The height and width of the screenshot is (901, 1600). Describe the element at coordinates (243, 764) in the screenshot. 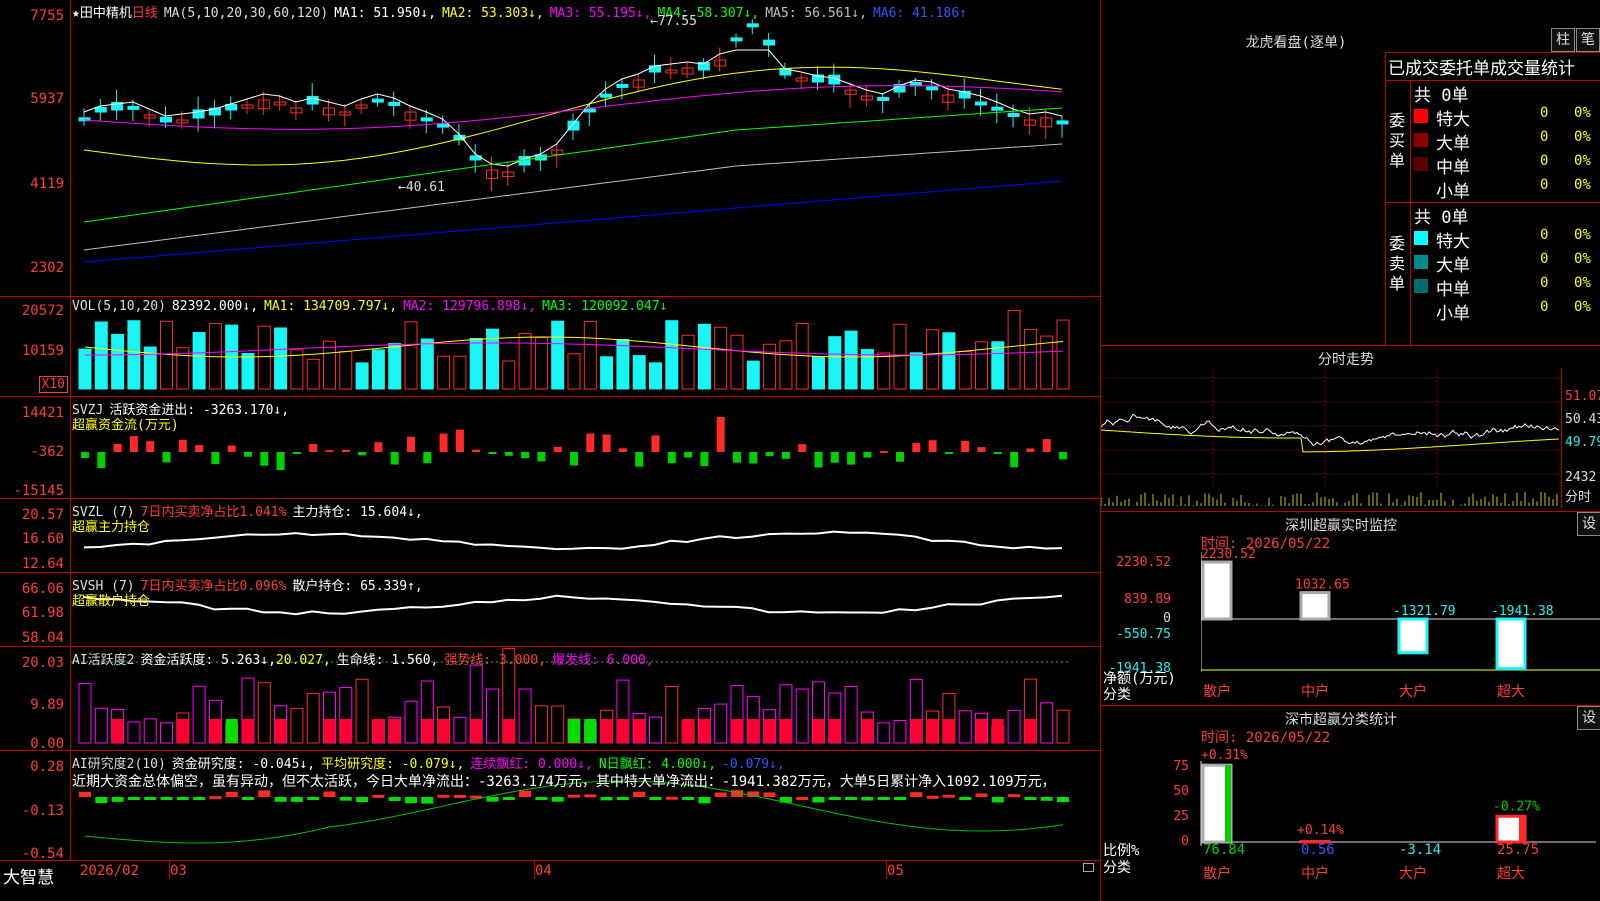

I see `ai-research-v1: 资金研究度: -0.045↓,` at that location.